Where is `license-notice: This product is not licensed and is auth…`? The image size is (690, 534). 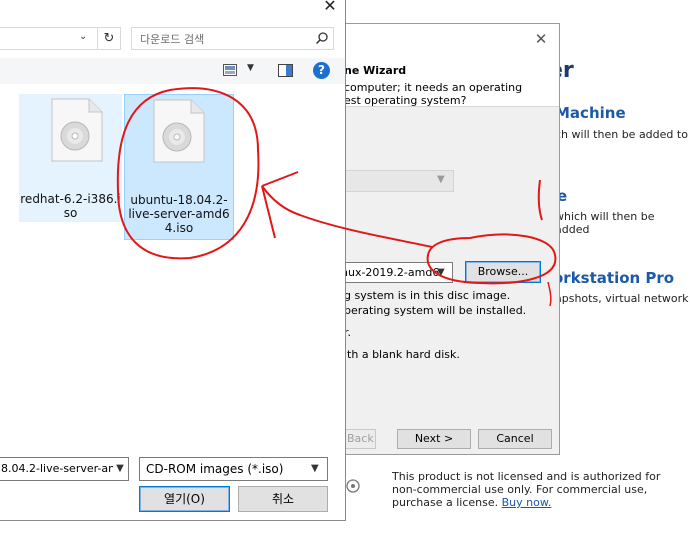 license-notice: This product is not licensed and is auth… is located at coordinates (532, 489).